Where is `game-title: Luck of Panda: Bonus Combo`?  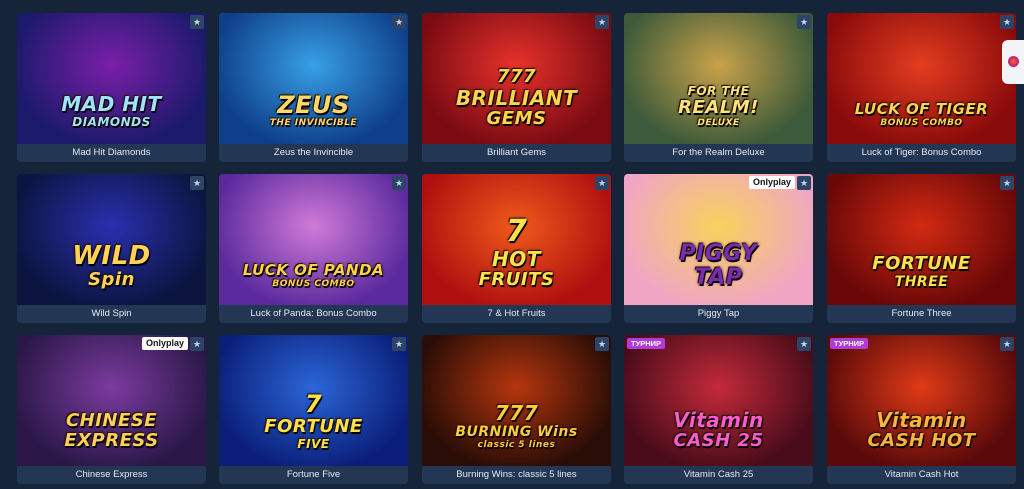 game-title: Luck of Panda: Bonus Combo is located at coordinates (313, 313).